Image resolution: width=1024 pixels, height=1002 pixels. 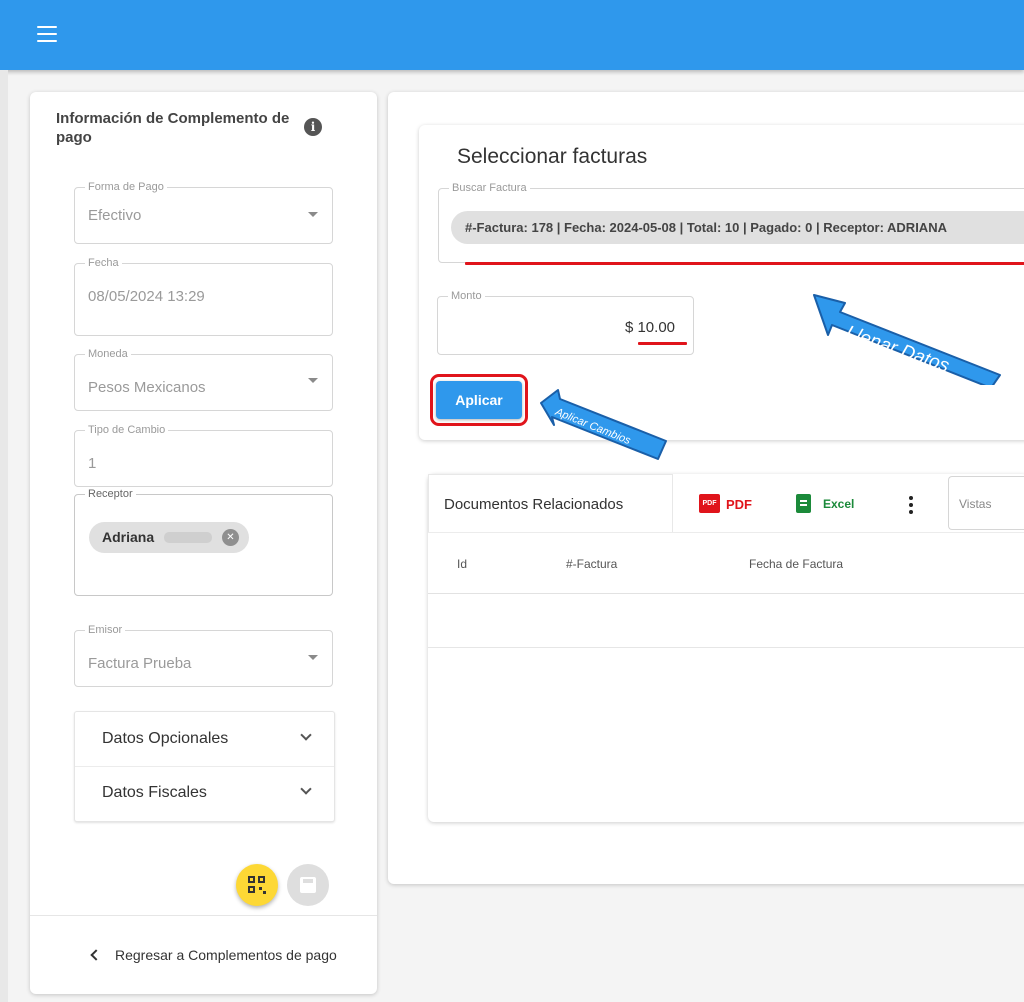 What do you see at coordinates (709, 503) in the screenshot?
I see `pdf-icon: PDF` at bounding box center [709, 503].